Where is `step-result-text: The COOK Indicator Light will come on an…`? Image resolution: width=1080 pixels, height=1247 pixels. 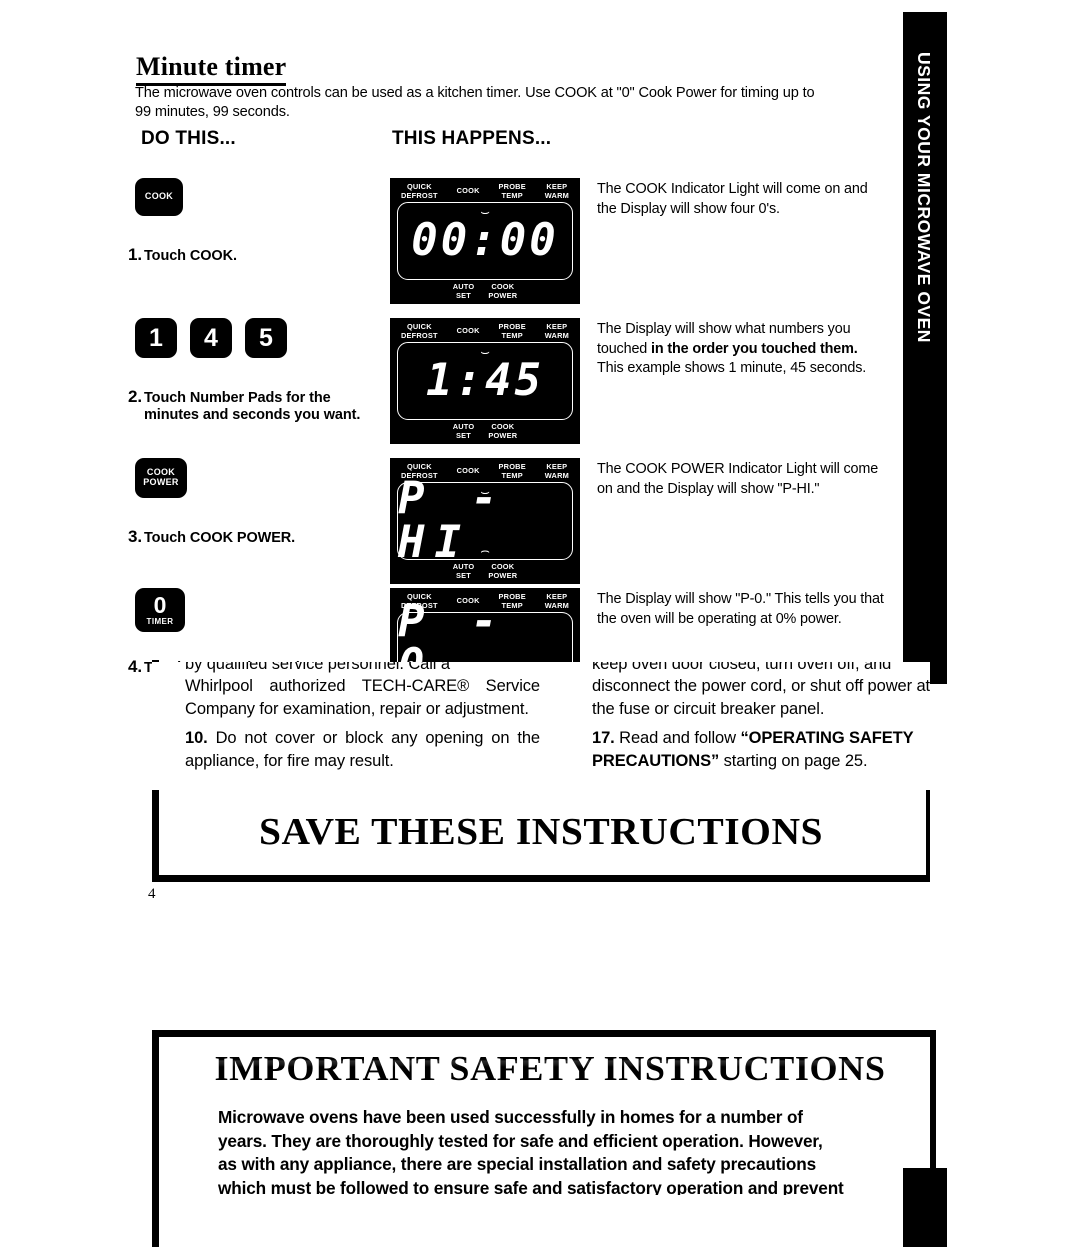
step-result-text: The COOK Indicator Light will come on an… is located at coordinates (732, 199).